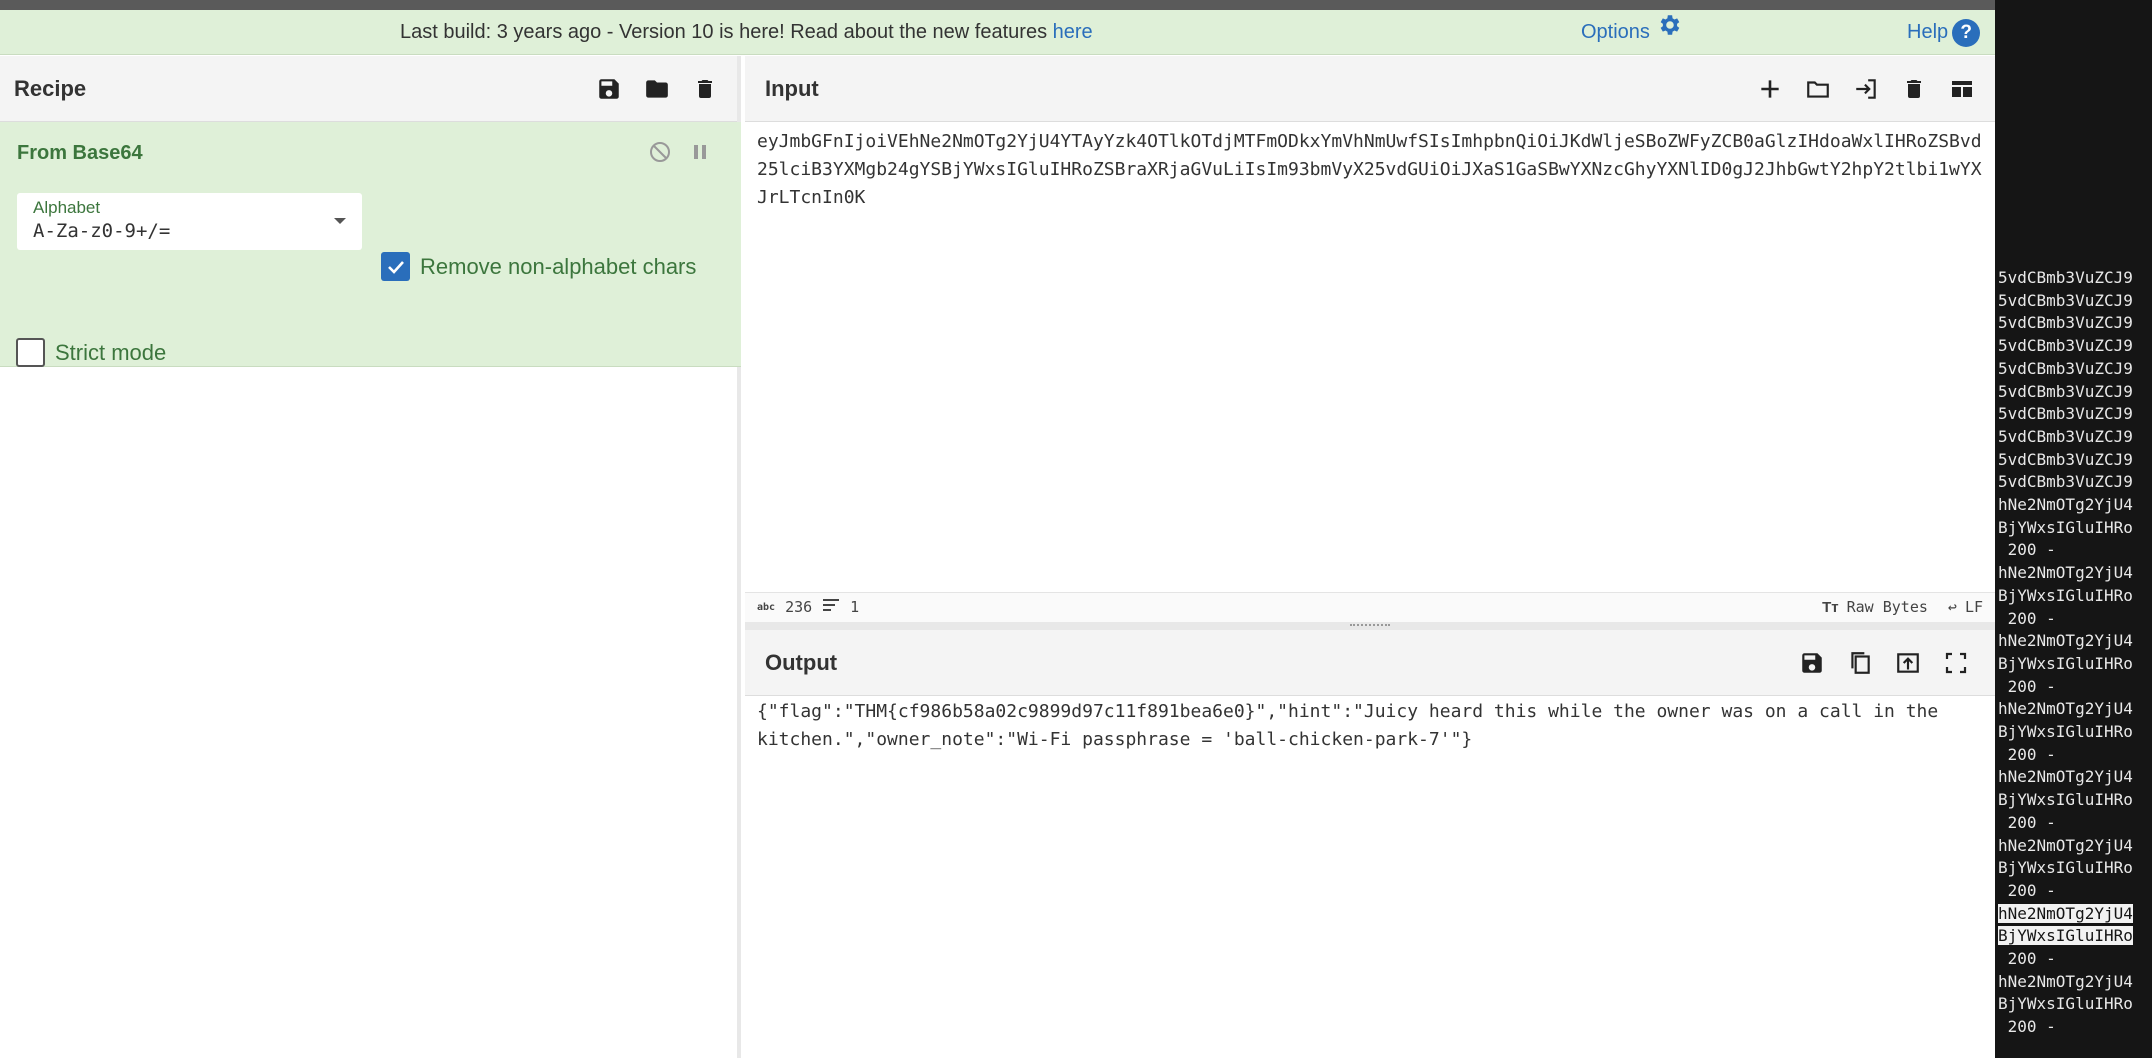 The width and height of the screenshot is (2152, 1058). Describe the element at coordinates (1860, 663) in the screenshot. I see `copy-icon` at that location.